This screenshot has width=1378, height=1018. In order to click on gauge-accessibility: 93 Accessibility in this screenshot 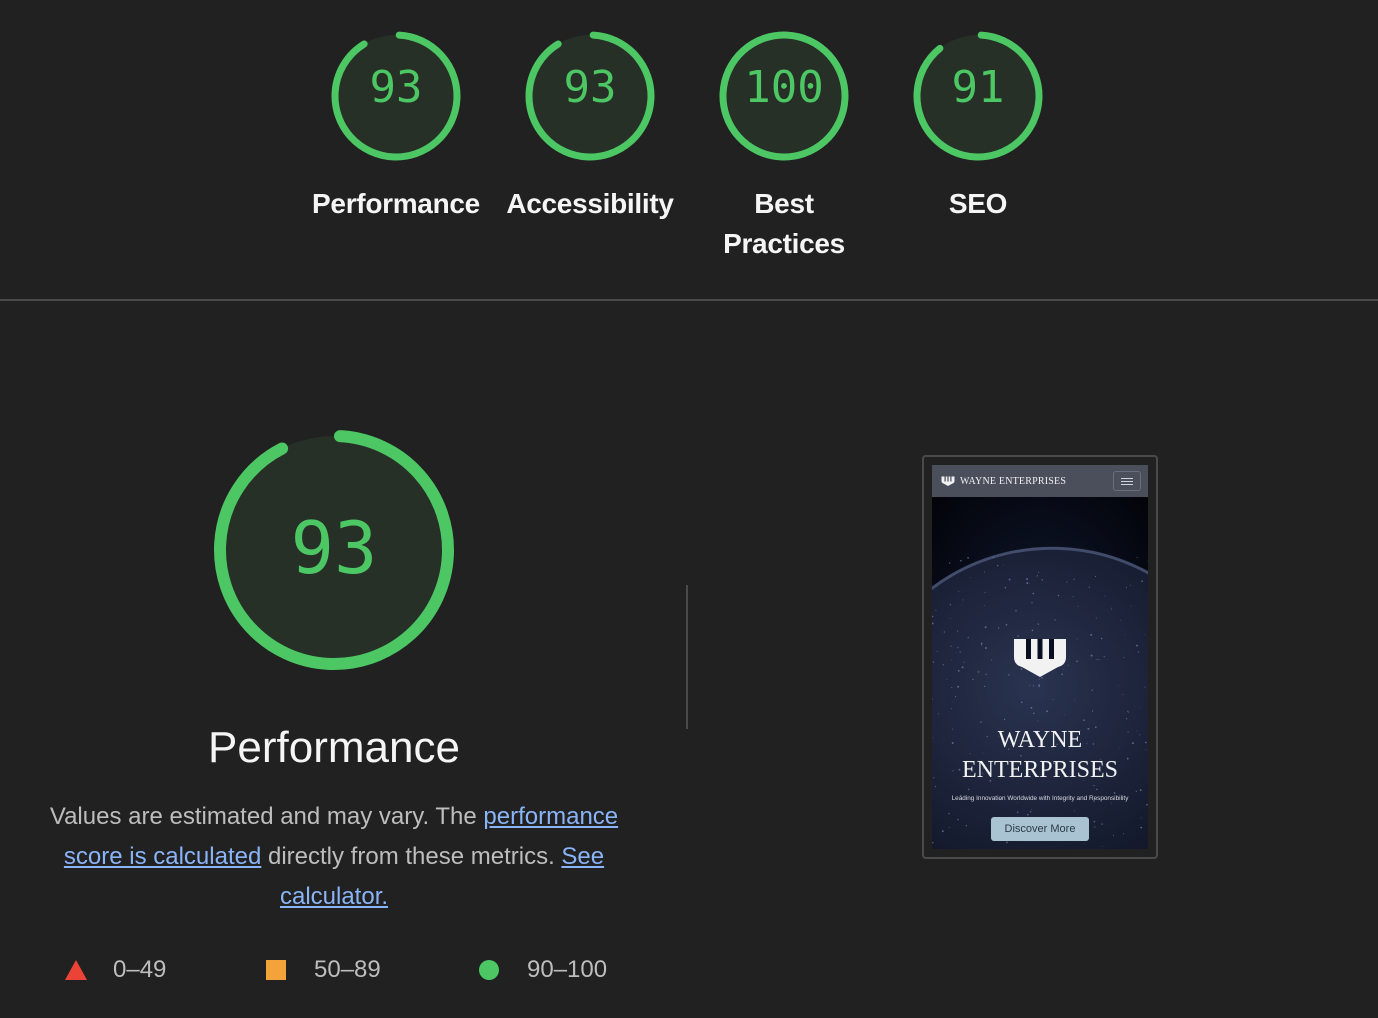, I will do `click(590, 127)`.